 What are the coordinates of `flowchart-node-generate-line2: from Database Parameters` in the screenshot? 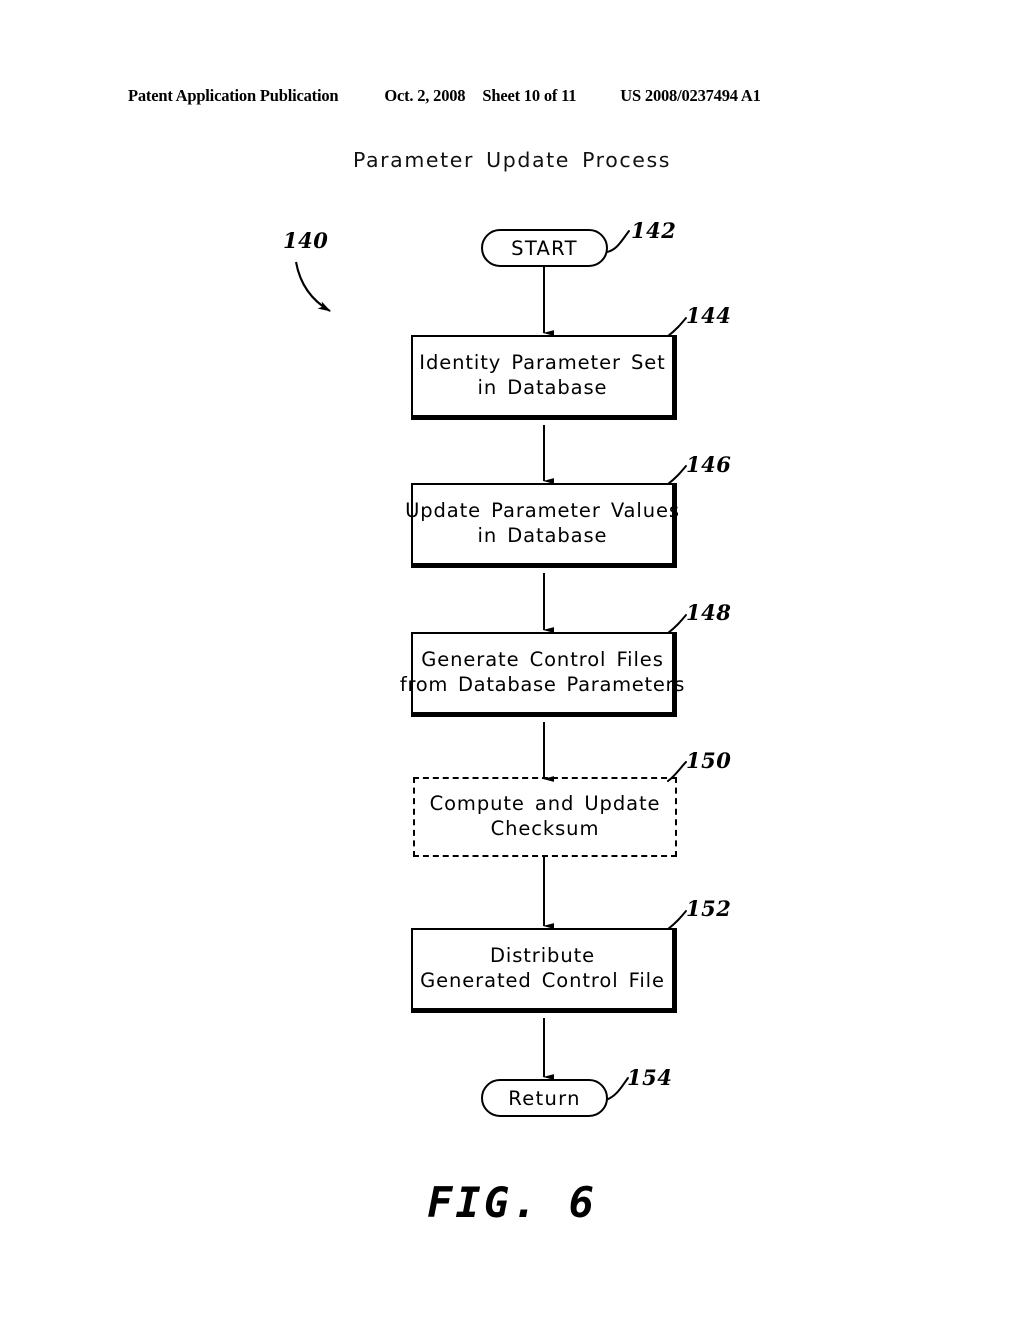 It's located at (542, 684).